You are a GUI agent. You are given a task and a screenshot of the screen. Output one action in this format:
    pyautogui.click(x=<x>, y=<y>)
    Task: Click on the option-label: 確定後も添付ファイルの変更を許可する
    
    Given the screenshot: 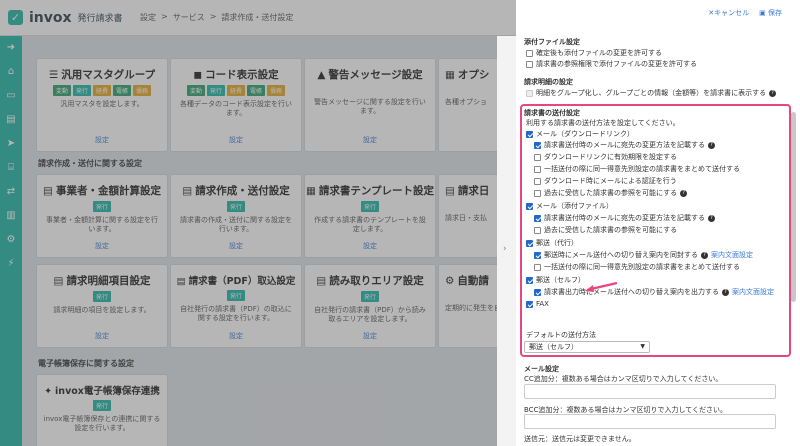 What is the action you would take?
    pyautogui.click(x=599, y=53)
    